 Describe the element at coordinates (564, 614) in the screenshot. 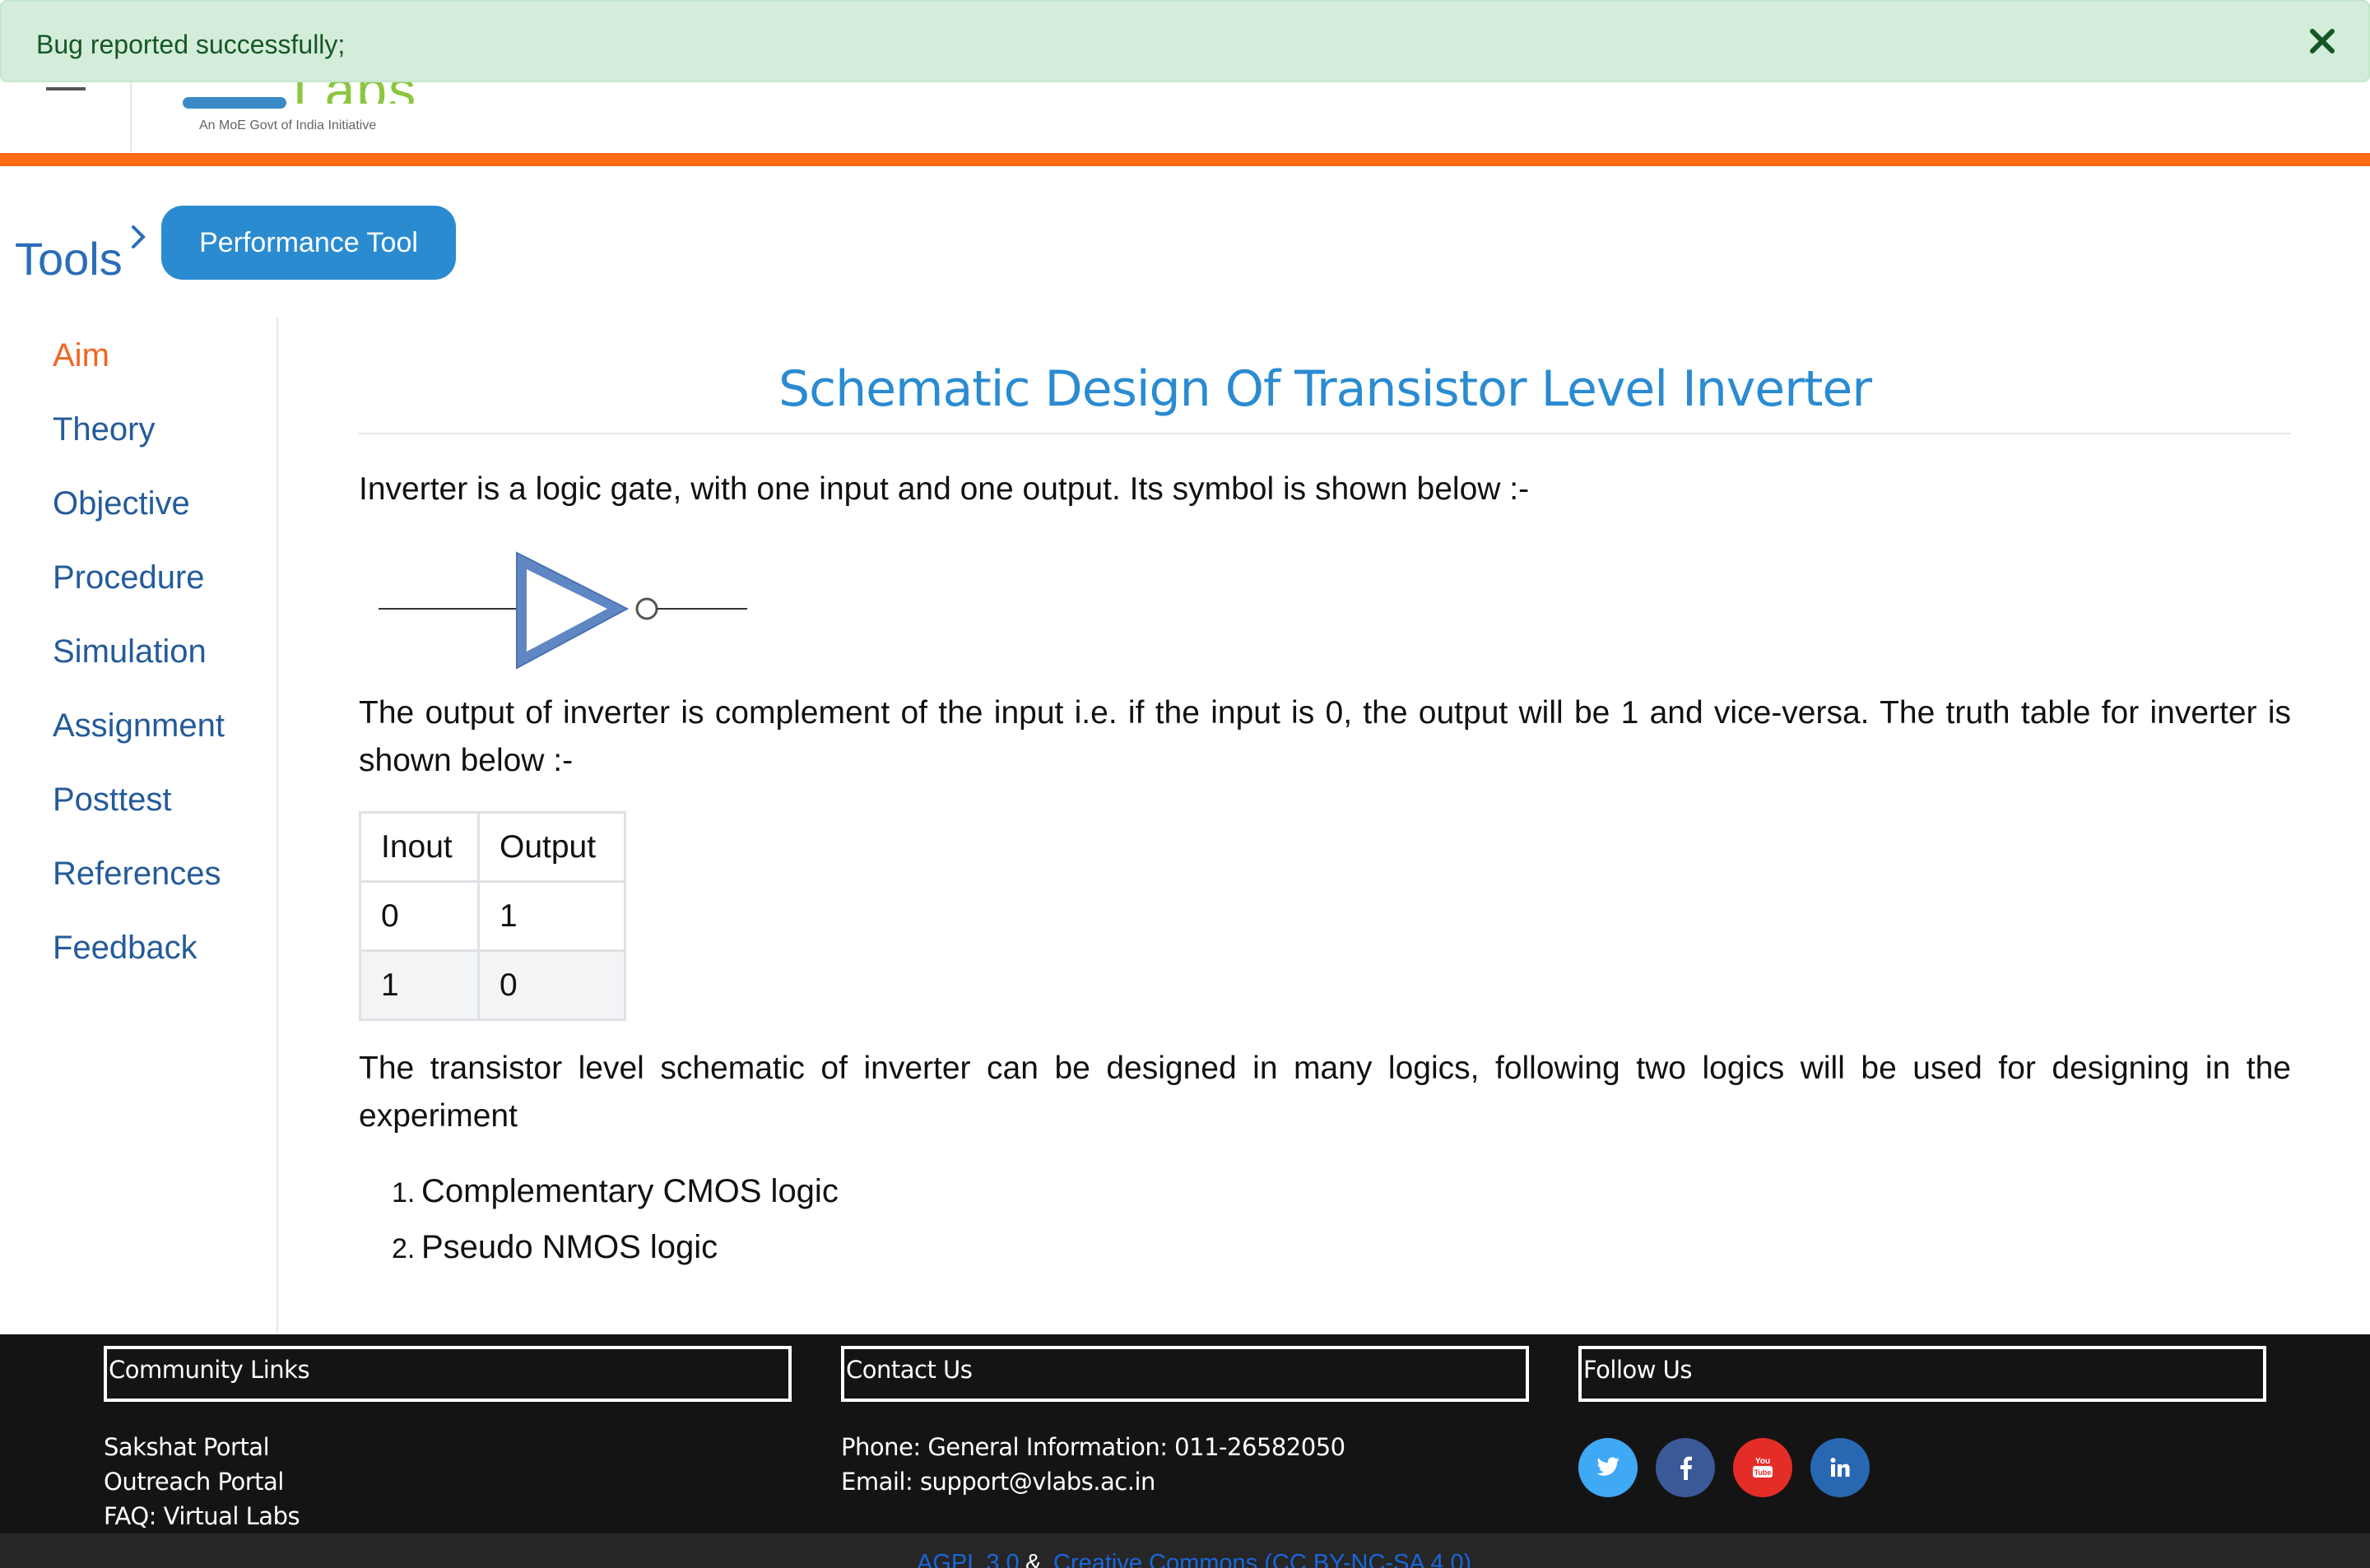

I see `inverter-symbol-image` at that location.